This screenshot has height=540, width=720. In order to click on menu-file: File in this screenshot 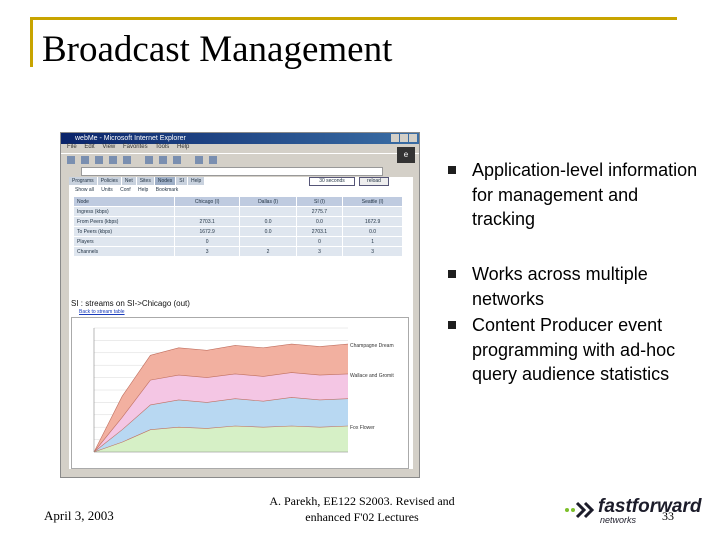, I will do `click(72, 147)`.